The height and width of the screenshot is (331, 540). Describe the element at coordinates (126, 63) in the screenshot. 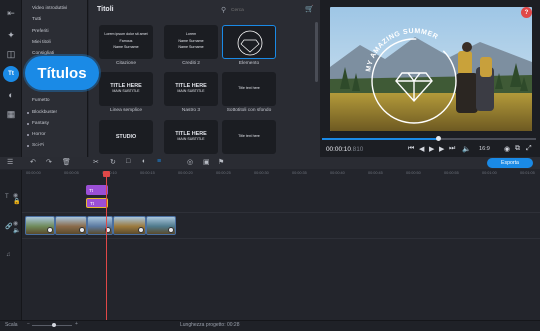

I see `thumbnail-label: Citazione` at that location.